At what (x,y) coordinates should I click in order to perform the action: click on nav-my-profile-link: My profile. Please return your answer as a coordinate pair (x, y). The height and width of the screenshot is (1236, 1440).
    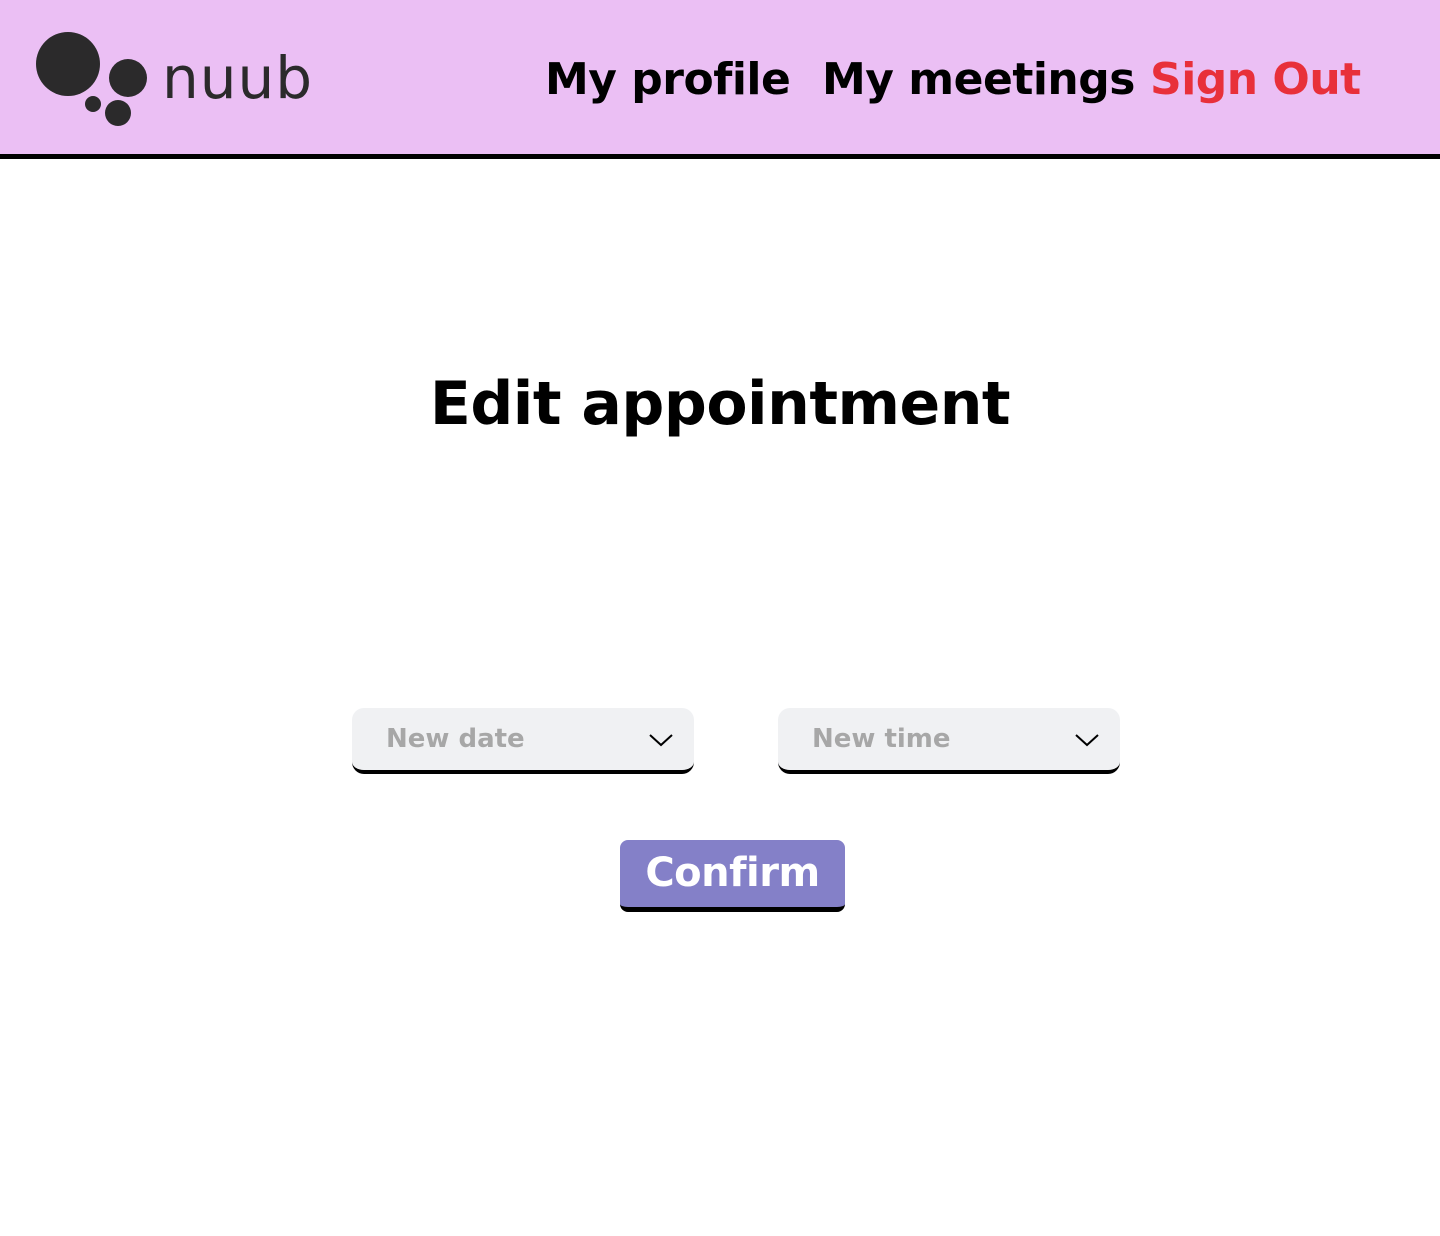
    Looking at the image, I should click on (668, 80).